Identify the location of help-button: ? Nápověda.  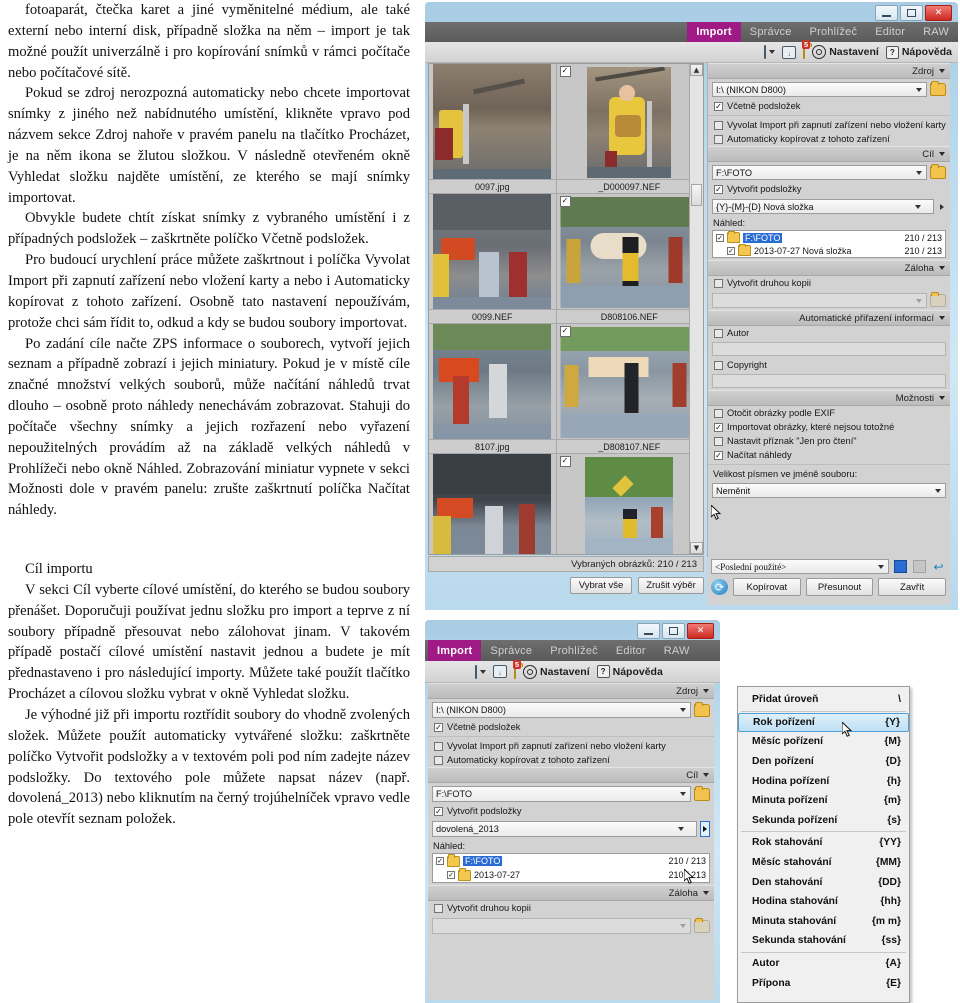
(629, 671).